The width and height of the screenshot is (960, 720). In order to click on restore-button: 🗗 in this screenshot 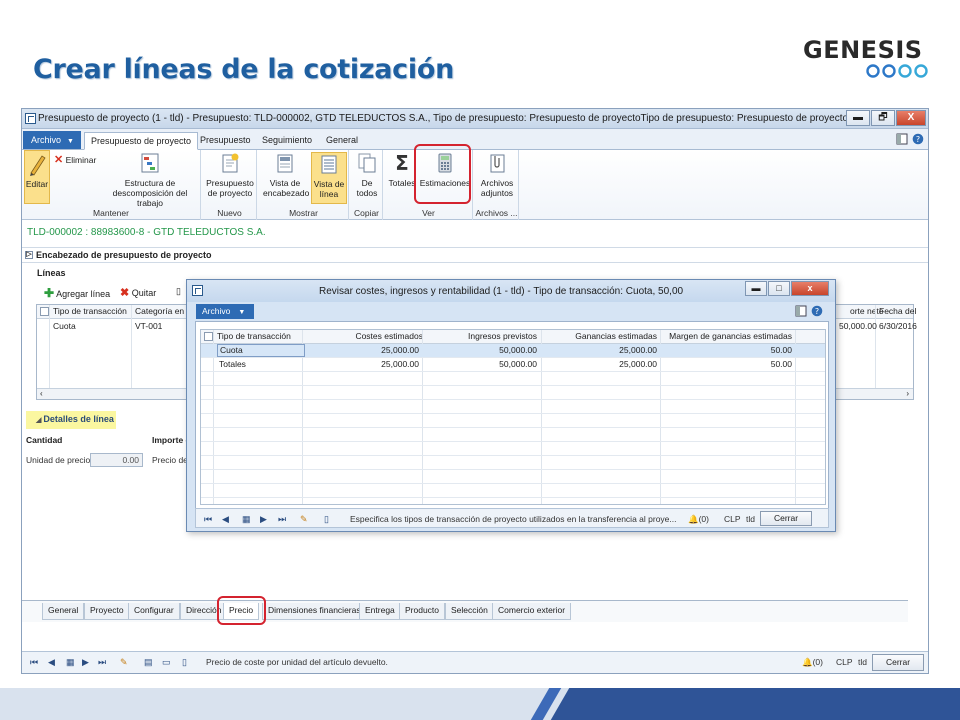, I will do `click(883, 118)`.